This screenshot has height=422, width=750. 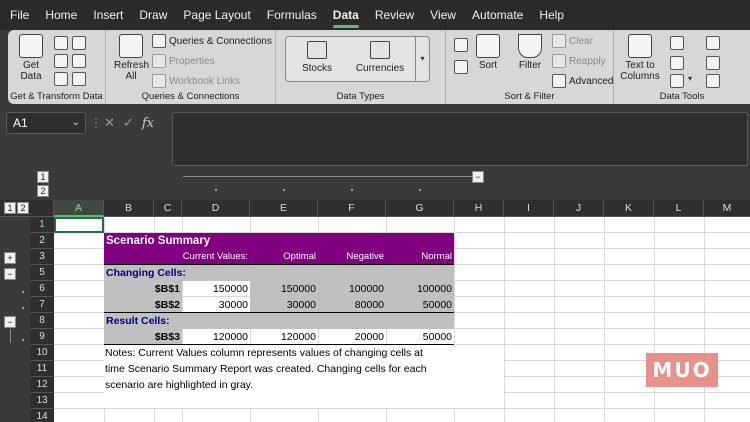 What do you see at coordinates (190, 96) in the screenshot?
I see `group-label-queries: Queries & Connections` at bounding box center [190, 96].